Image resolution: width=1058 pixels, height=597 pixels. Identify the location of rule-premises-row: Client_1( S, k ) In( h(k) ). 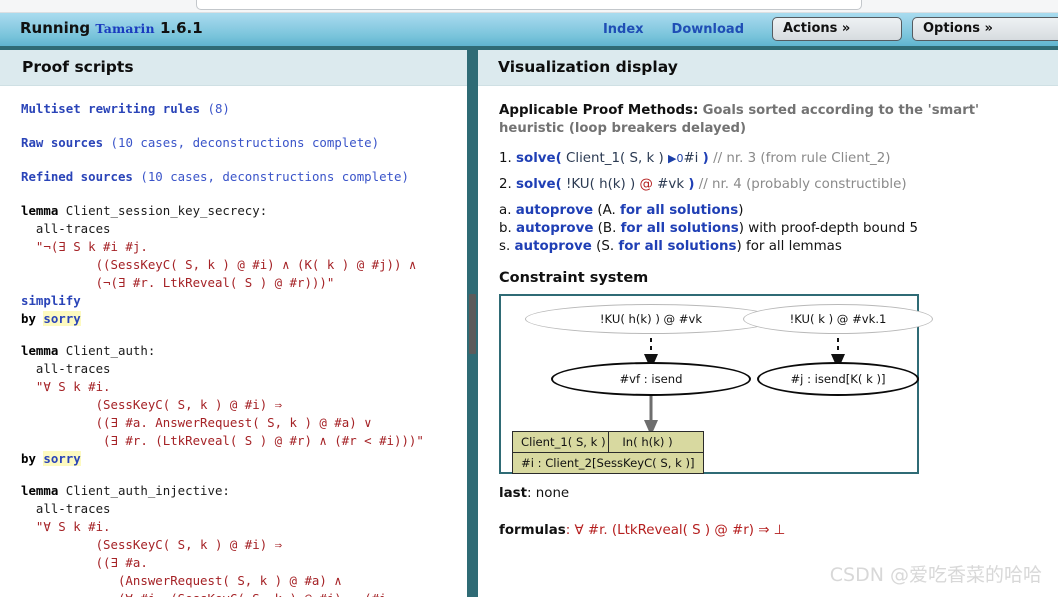
(608, 442).